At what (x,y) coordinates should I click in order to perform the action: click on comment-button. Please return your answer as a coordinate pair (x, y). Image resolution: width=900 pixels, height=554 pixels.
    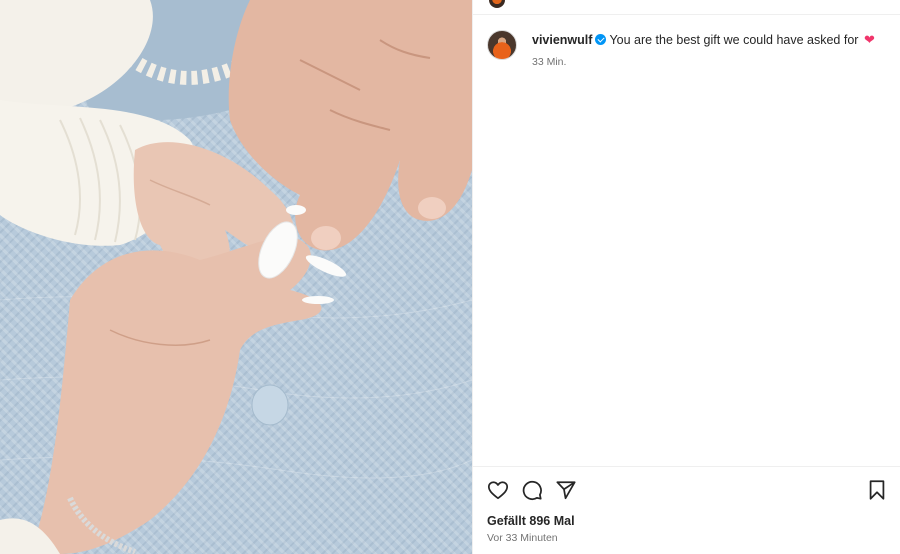
    Looking at the image, I should click on (532, 490).